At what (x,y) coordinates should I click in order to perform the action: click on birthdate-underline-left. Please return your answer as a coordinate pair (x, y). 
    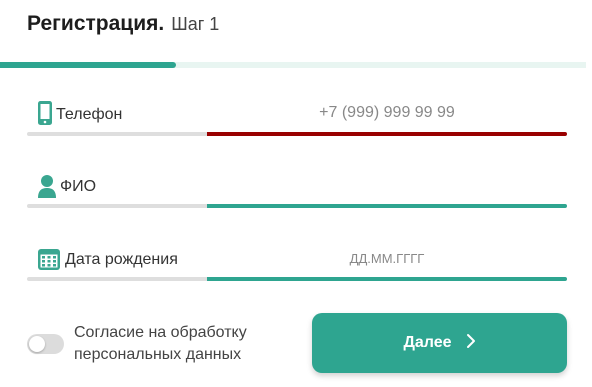
    Looking at the image, I should click on (117, 279).